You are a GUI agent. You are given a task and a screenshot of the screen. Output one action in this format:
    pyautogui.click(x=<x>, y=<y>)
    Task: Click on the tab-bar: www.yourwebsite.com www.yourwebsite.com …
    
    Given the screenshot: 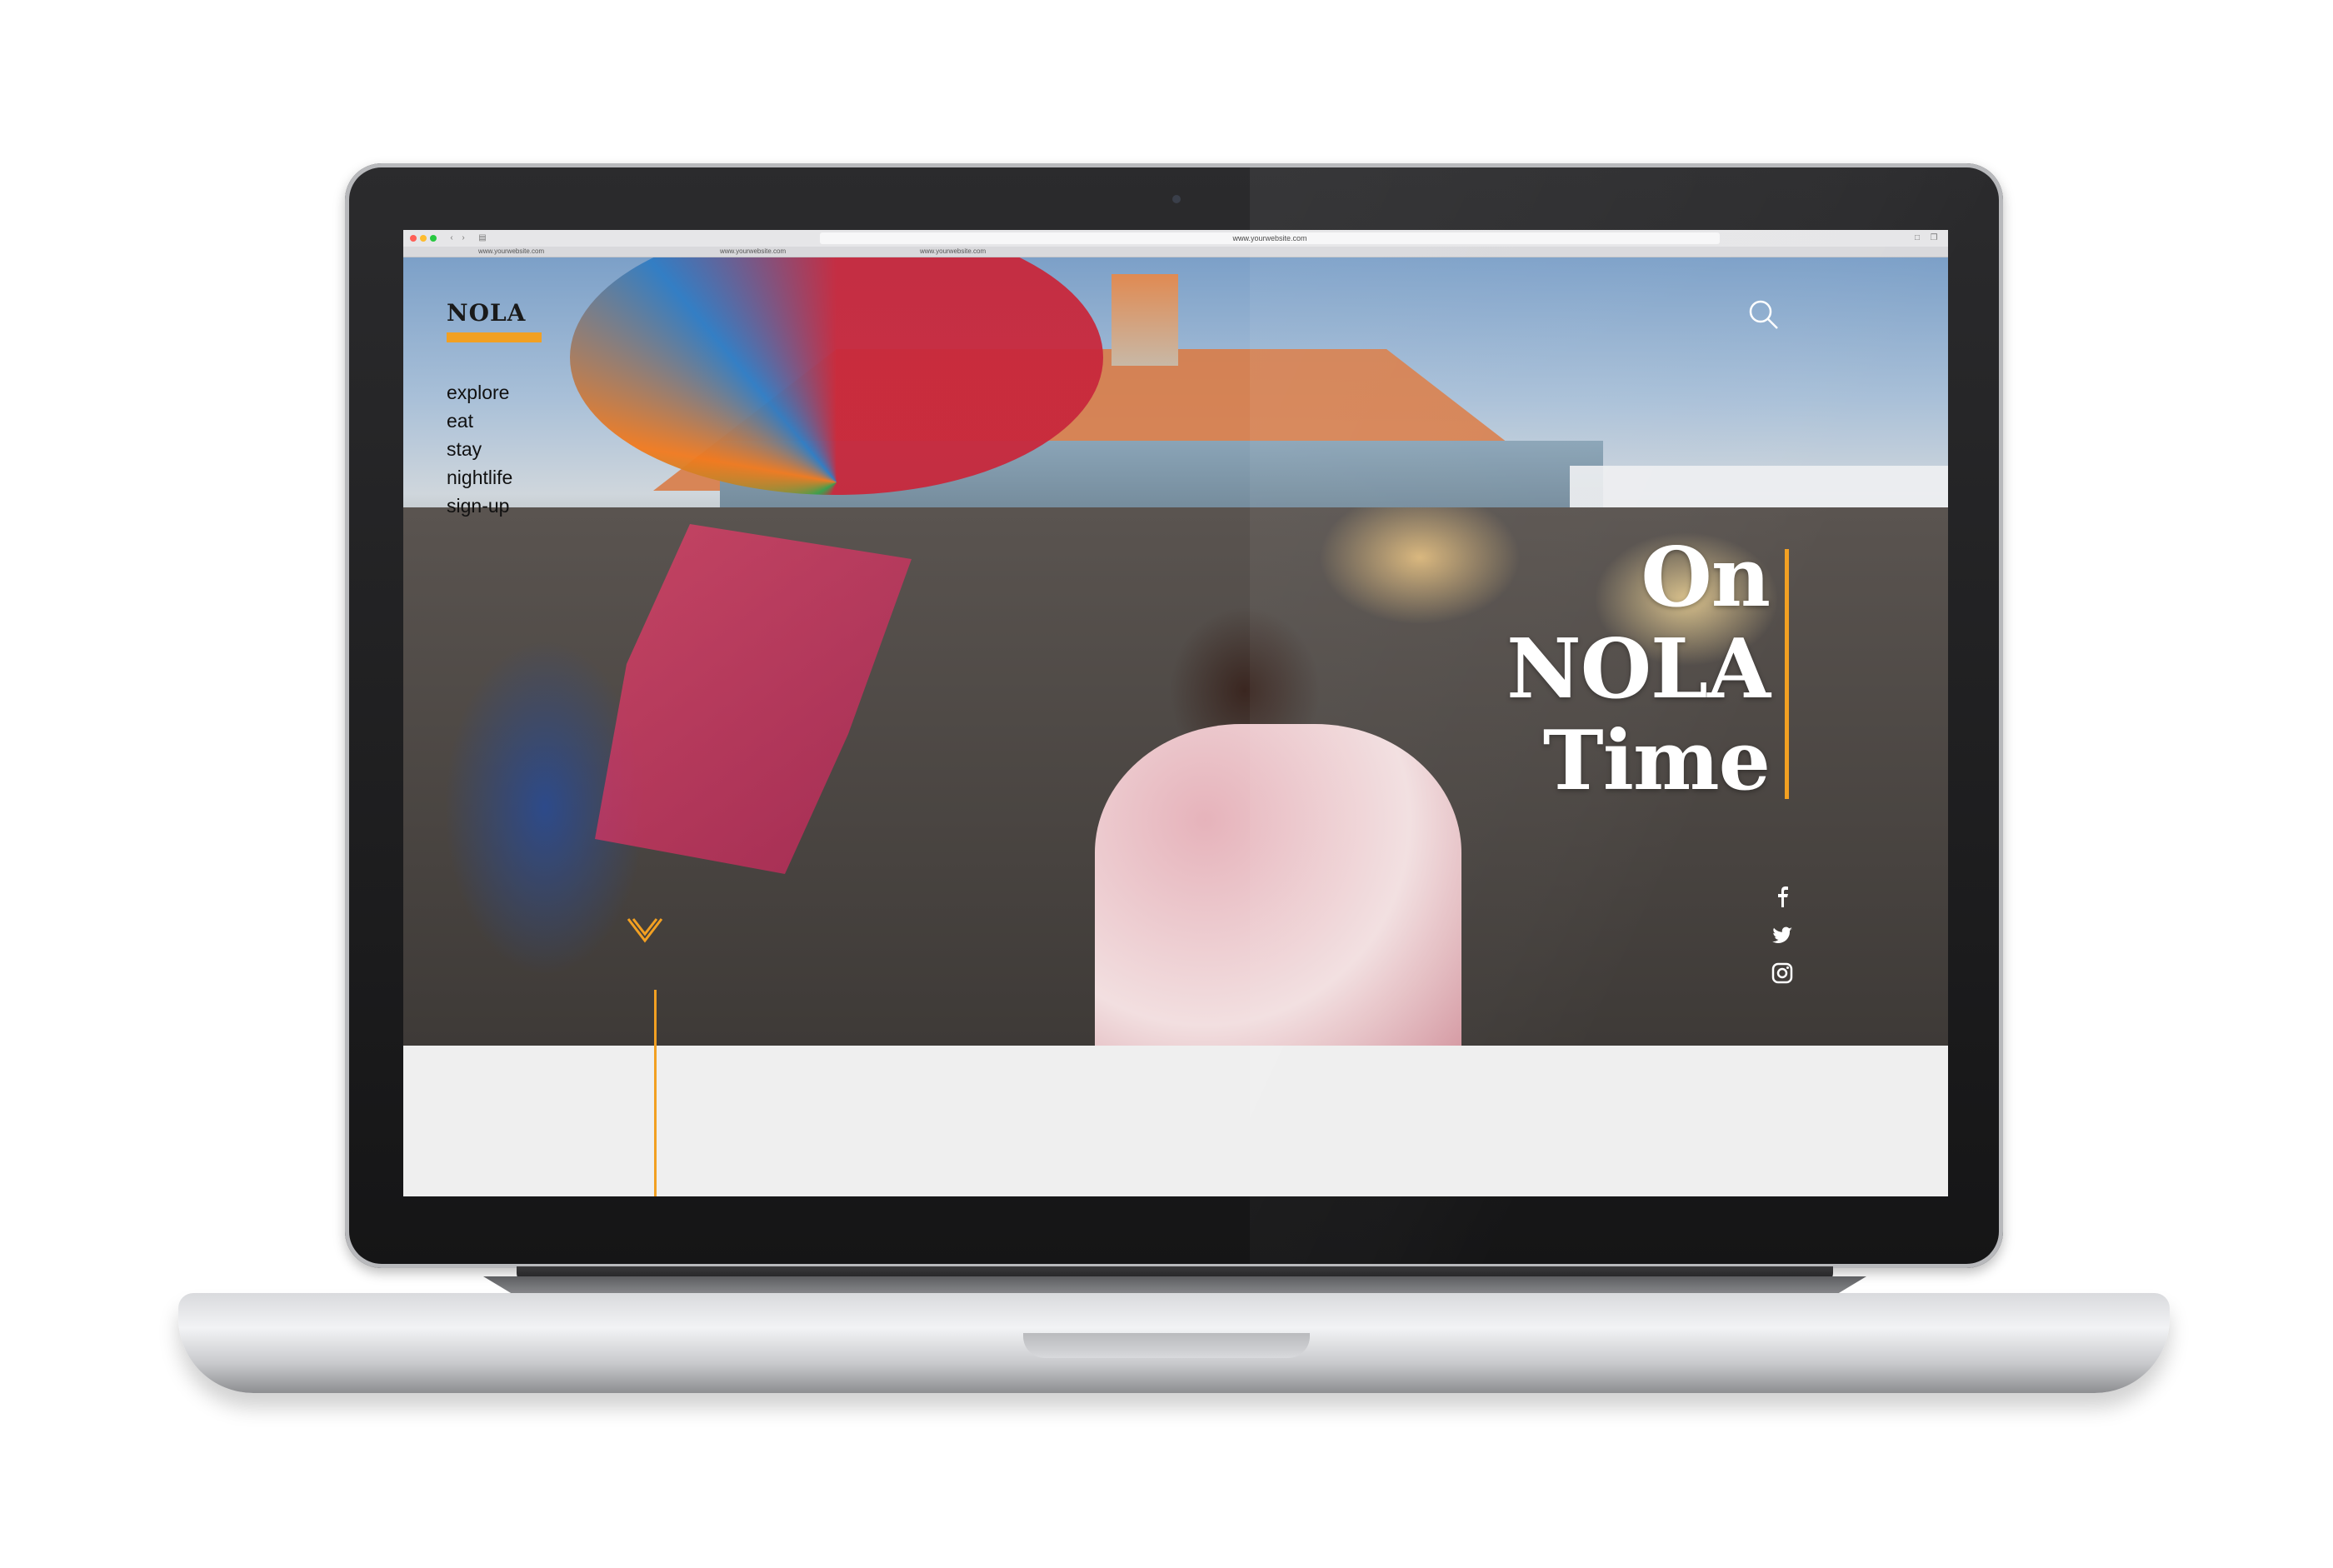 What is the action you would take?
    pyautogui.click(x=1175, y=252)
    